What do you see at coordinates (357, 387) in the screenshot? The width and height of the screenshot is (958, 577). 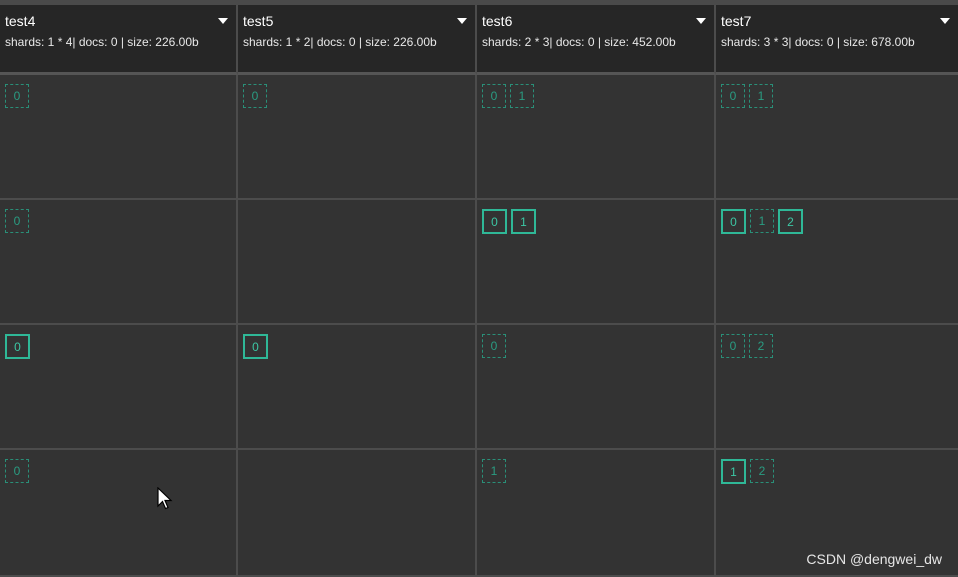 I see `node-row-2-test5: 0` at bounding box center [357, 387].